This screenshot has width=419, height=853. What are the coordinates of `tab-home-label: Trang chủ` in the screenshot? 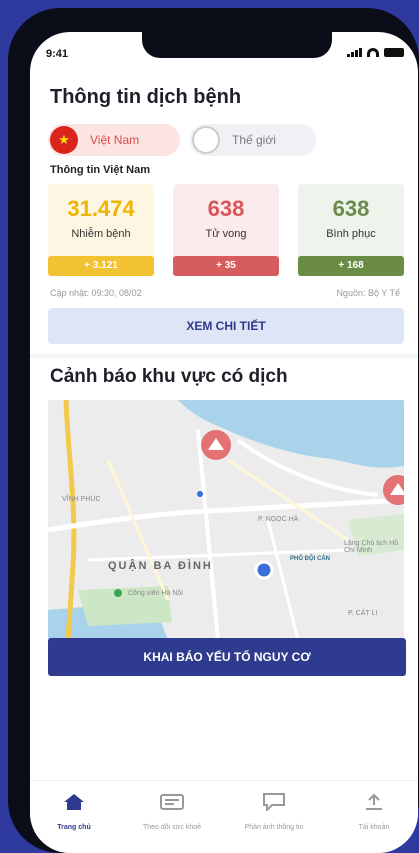 It's located at (74, 827).